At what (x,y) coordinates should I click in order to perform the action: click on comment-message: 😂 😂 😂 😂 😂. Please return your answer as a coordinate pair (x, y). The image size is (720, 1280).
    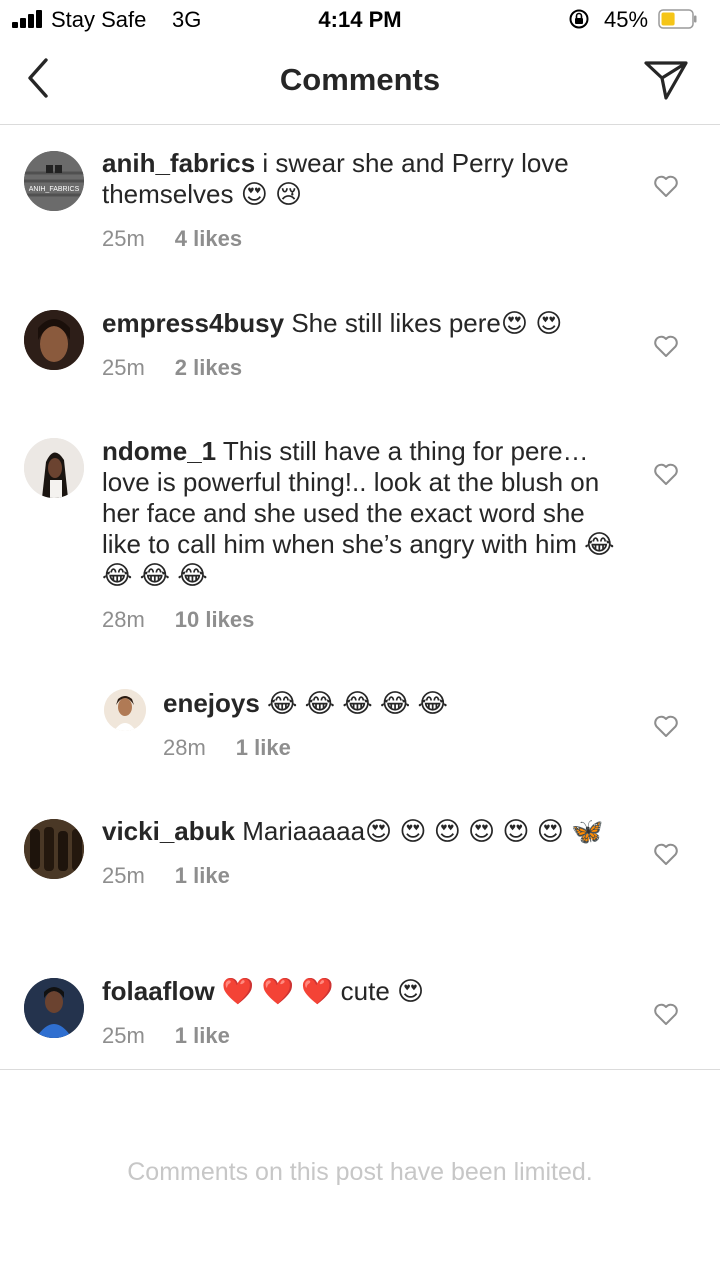
    Looking at the image, I should click on (353, 703).